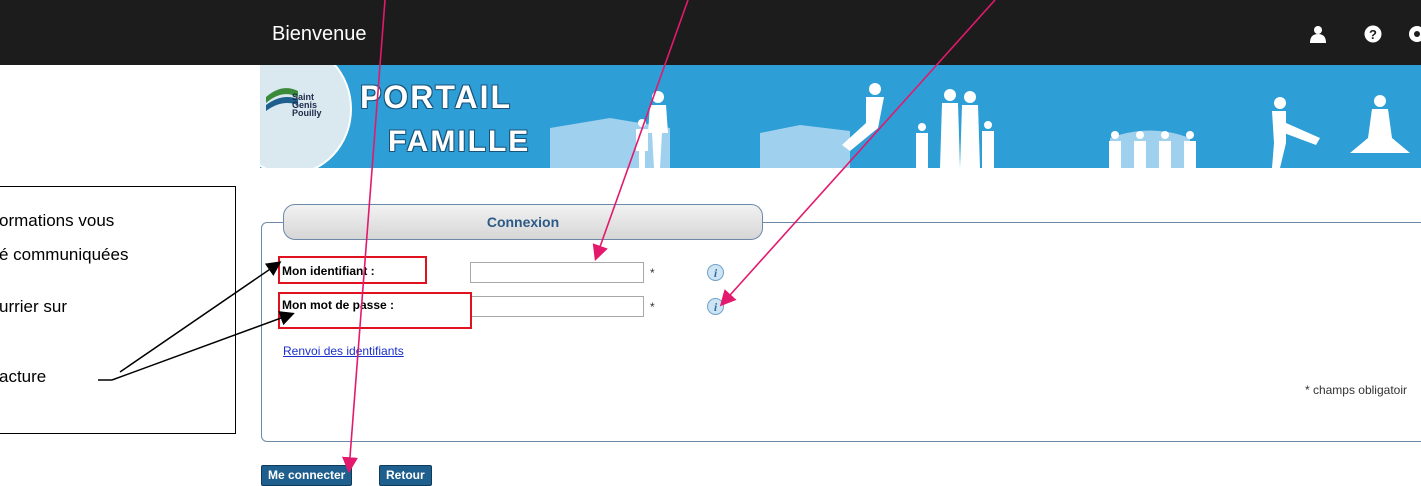 The width and height of the screenshot is (1421, 486). Describe the element at coordinates (203, 346) in the screenshot. I see `arrow-to-password-label` at that location.